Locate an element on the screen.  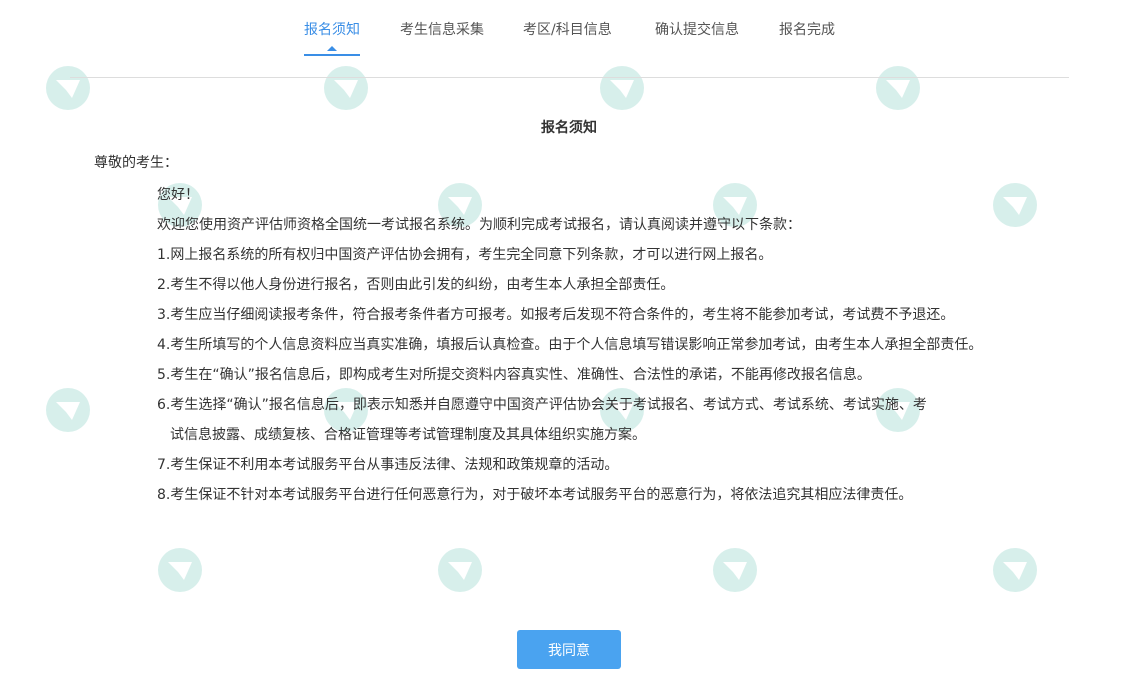
active-step-underline is located at coordinates (332, 55).